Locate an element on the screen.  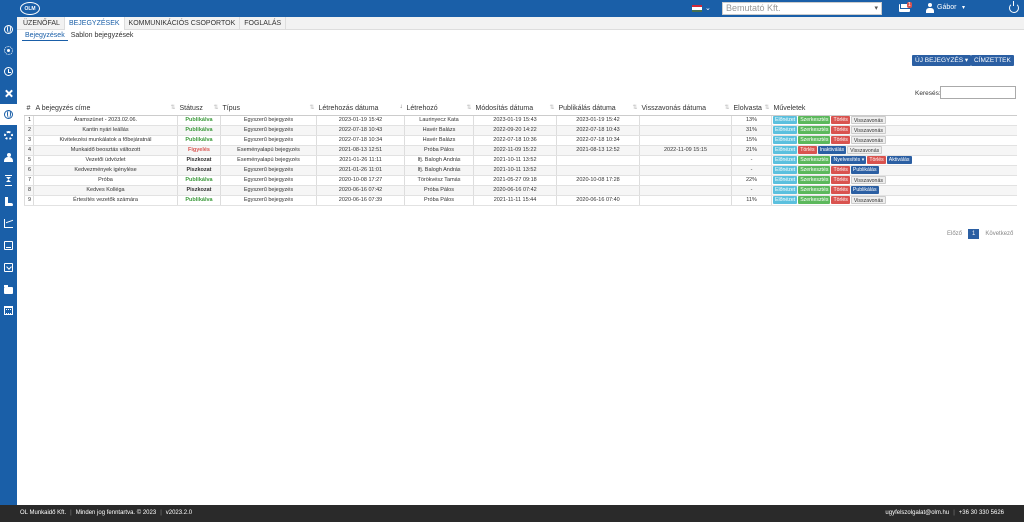
activate-button: Aktiválás is located at coordinates (899, 160).